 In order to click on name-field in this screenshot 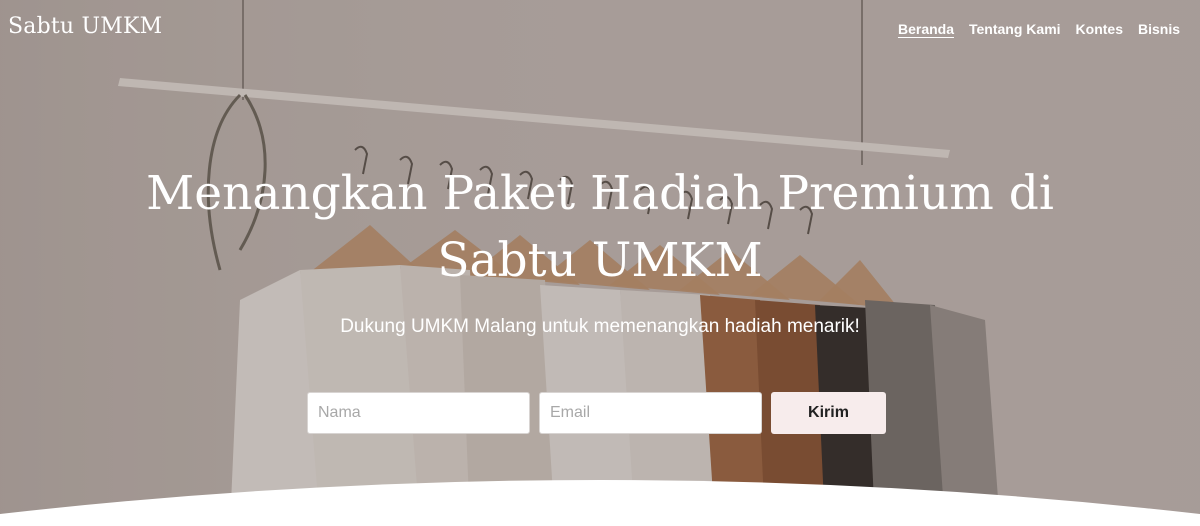, I will do `click(418, 413)`.